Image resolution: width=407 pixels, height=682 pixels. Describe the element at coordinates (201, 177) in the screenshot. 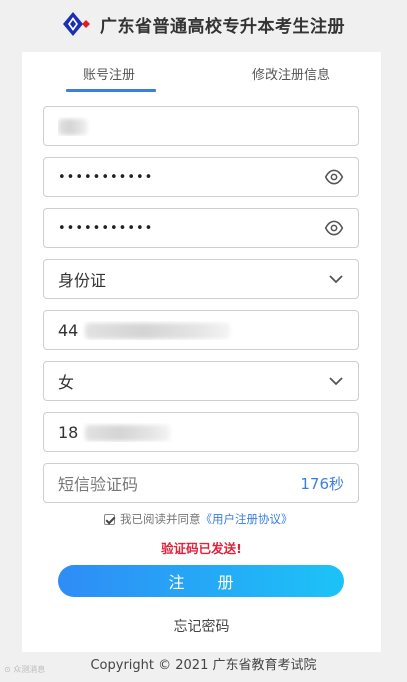

I see `password-input: •••••••••••` at that location.